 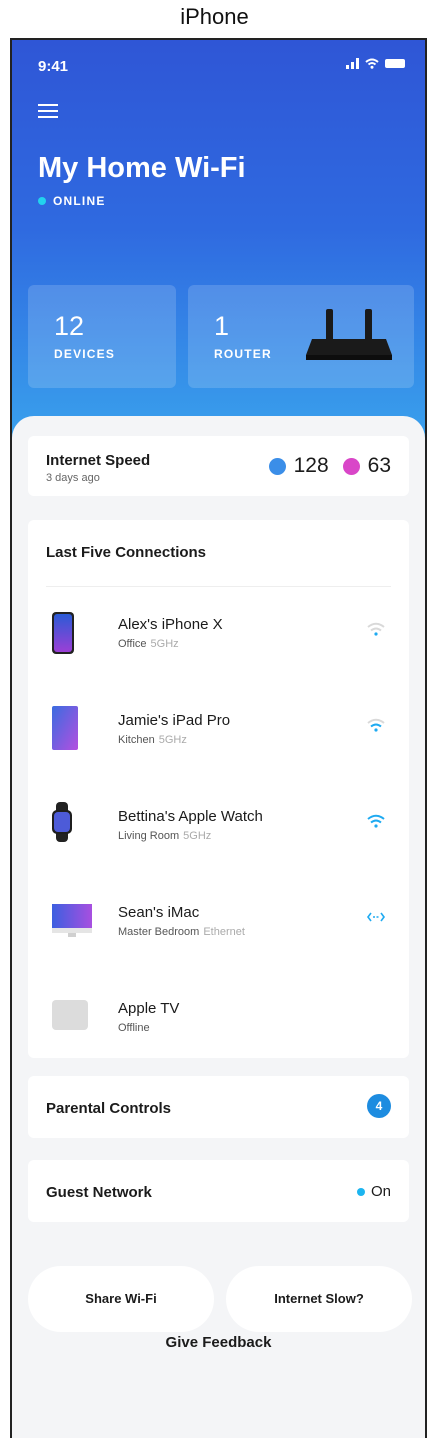 I want to click on speed-values: 128 63, so click(x=329, y=466).